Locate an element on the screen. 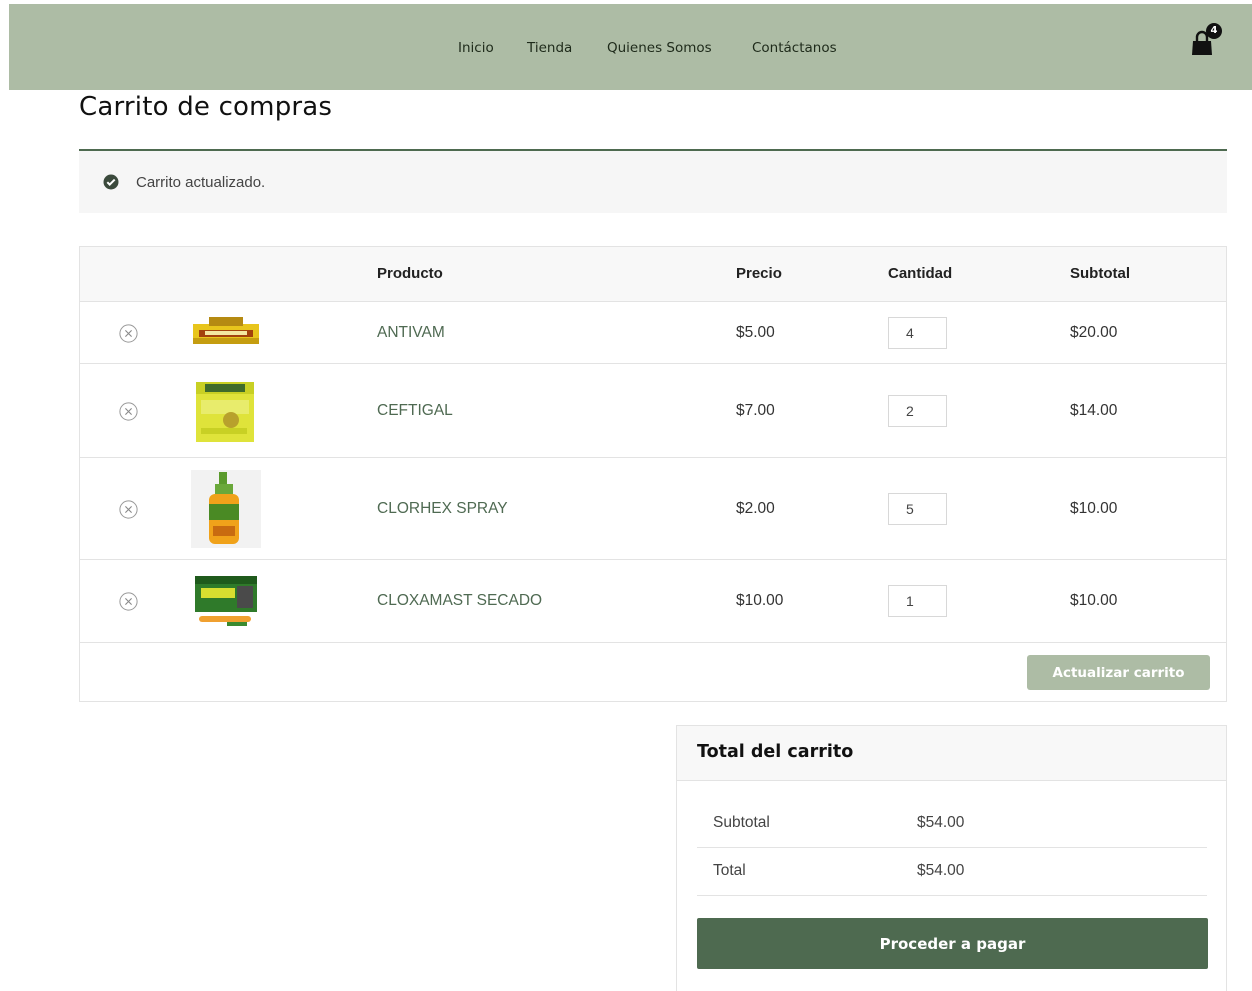  table-row: CLORHEX SPRAY $2.00 $10.00 is located at coordinates (653, 509).